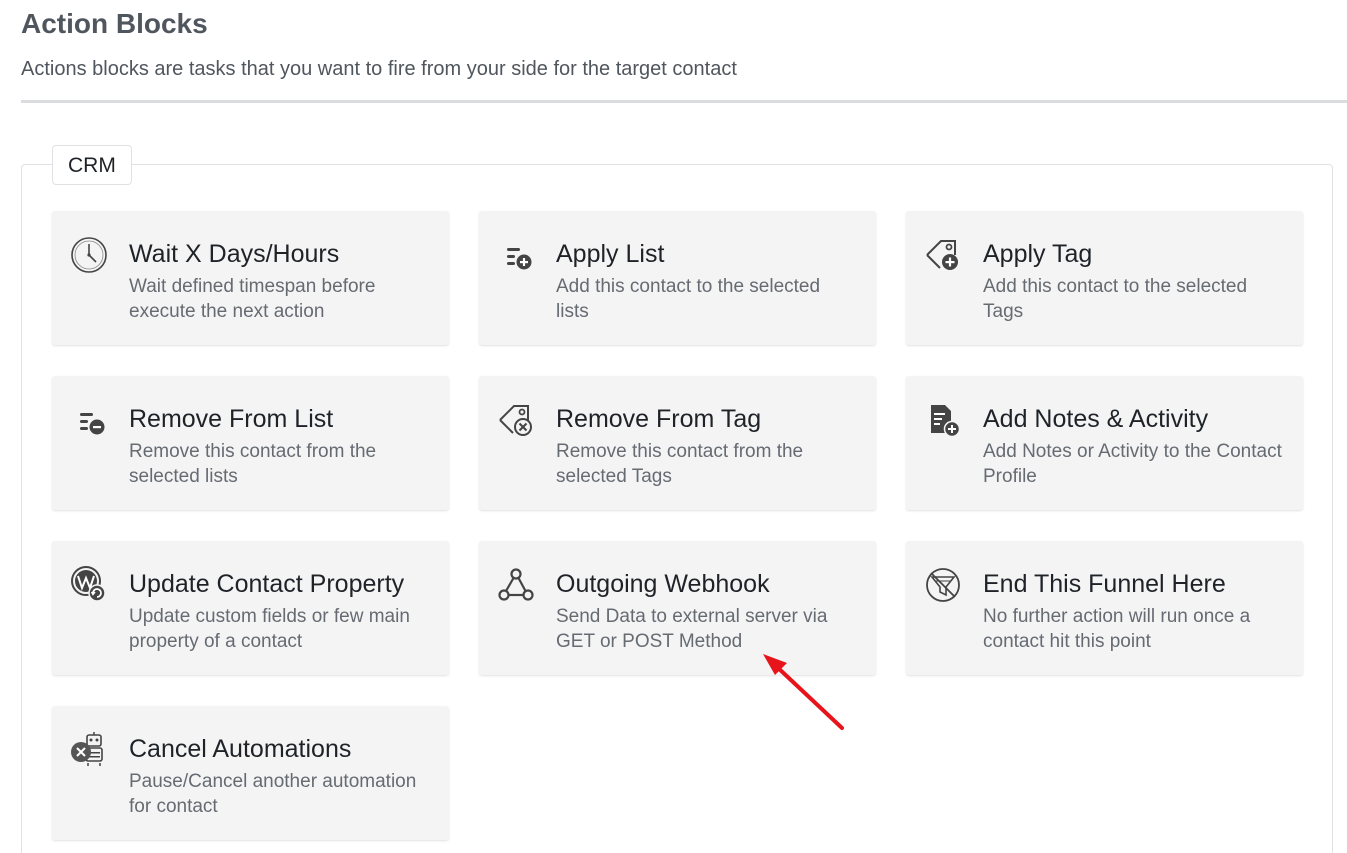  What do you see at coordinates (231, 419) in the screenshot?
I see `action-card-title: Remove From List` at bounding box center [231, 419].